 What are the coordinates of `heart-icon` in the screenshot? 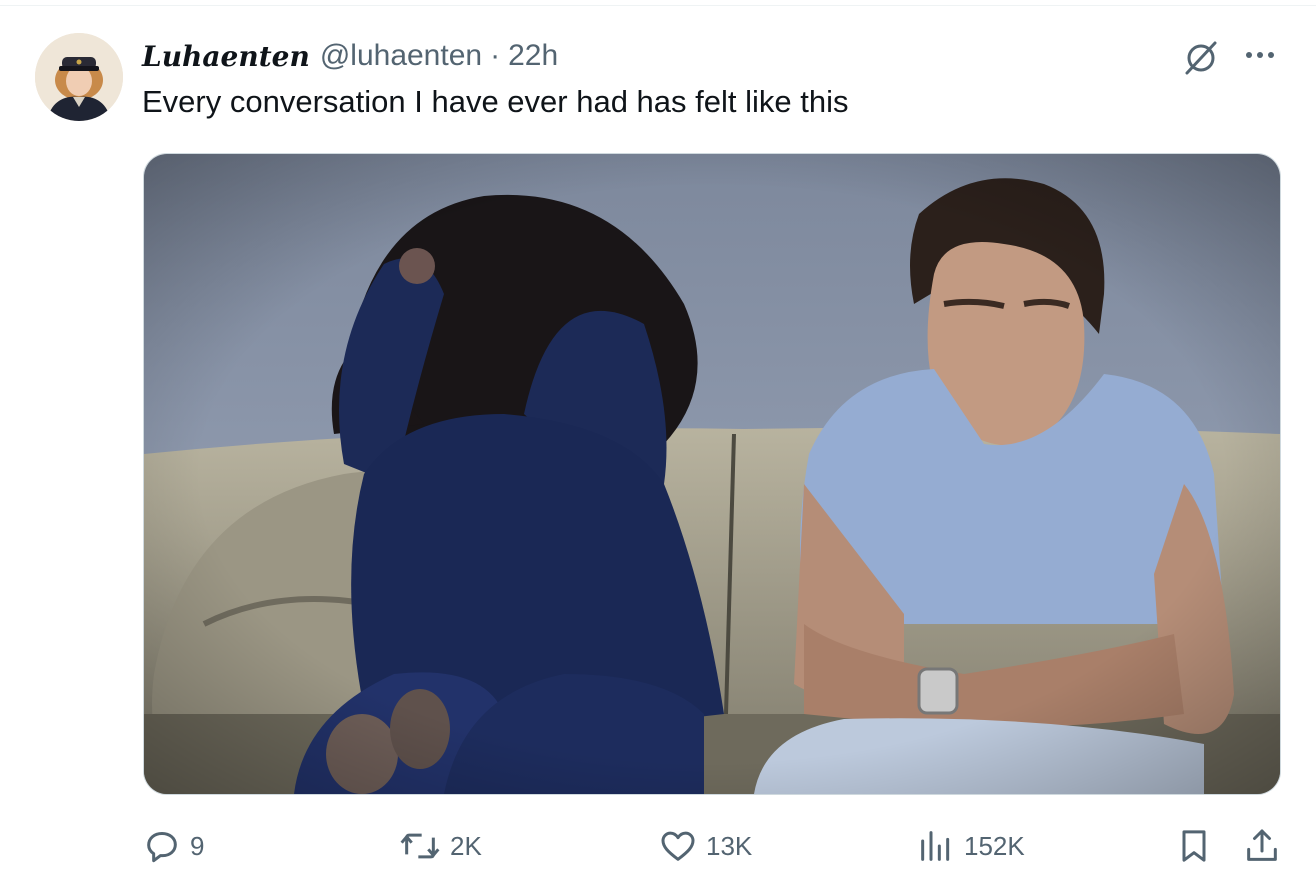 It's located at (678, 846).